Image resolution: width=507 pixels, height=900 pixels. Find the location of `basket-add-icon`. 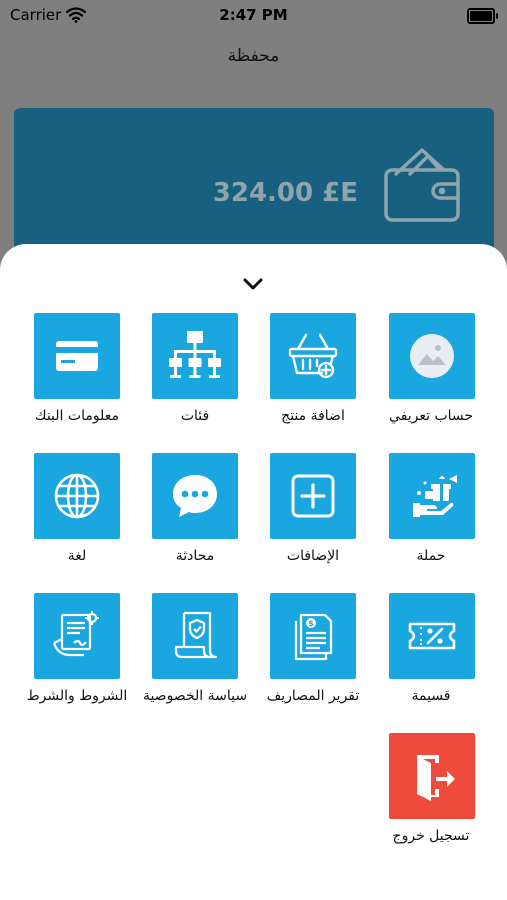

basket-add-icon is located at coordinates (313, 356).